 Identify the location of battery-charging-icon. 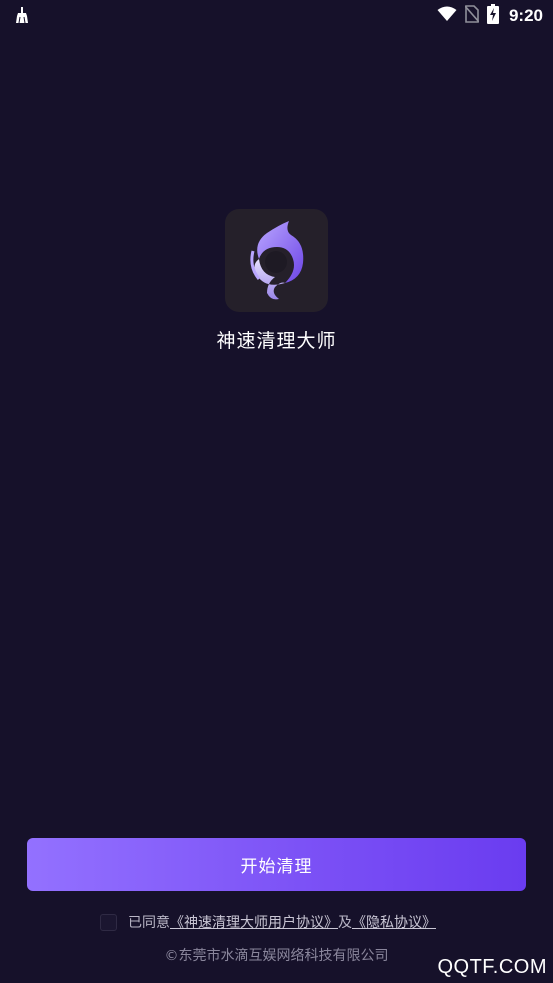
(492, 16).